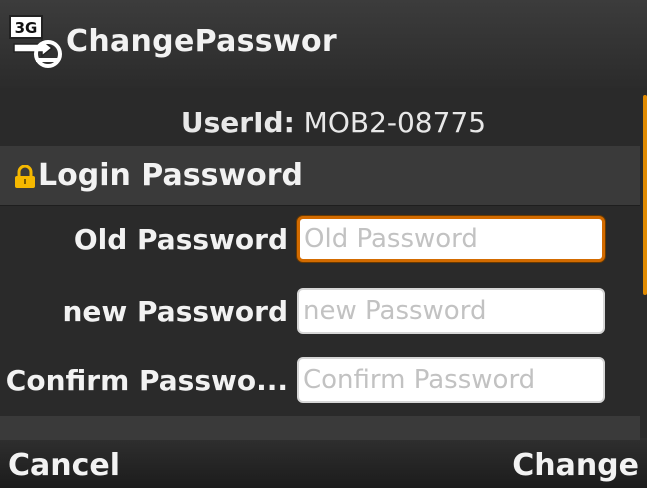 This screenshot has height=488, width=647. I want to click on old-password-label: Old Password, so click(180, 239).